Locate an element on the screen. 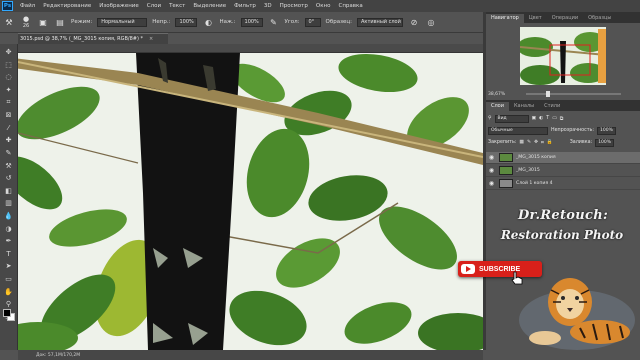  dodge-tool-icon: ◑ is located at coordinates (8, 228).